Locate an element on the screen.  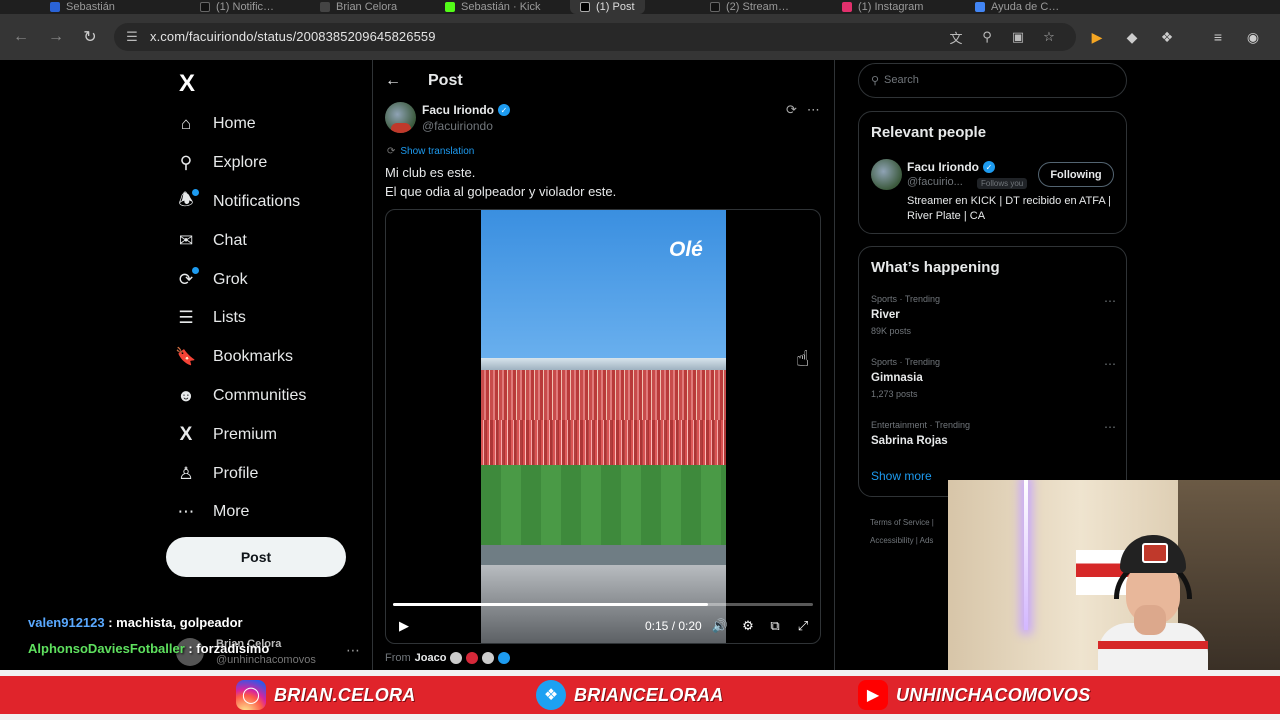
search-placeholder: Search is located at coordinates (901, 80).